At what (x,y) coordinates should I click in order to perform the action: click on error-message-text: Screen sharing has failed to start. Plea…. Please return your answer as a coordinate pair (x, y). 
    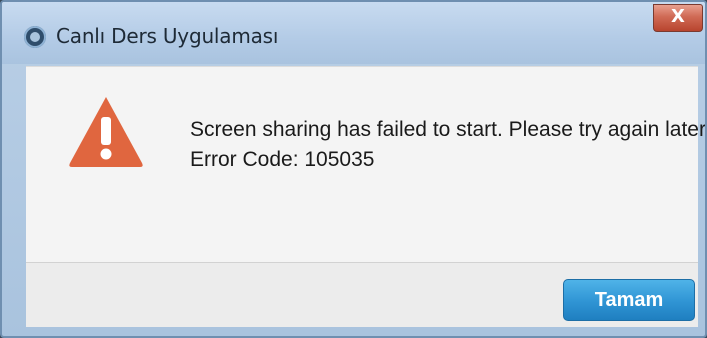
    Looking at the image, I should click on (448, 129).